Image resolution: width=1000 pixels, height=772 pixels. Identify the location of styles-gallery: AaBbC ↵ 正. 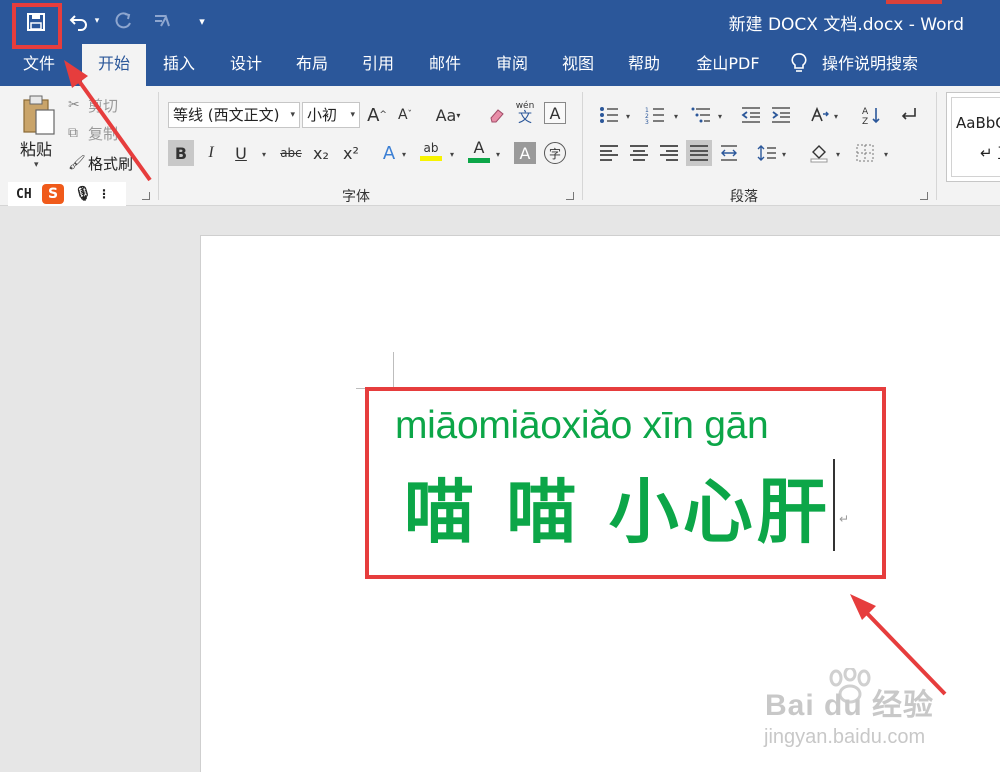
(973, 137).